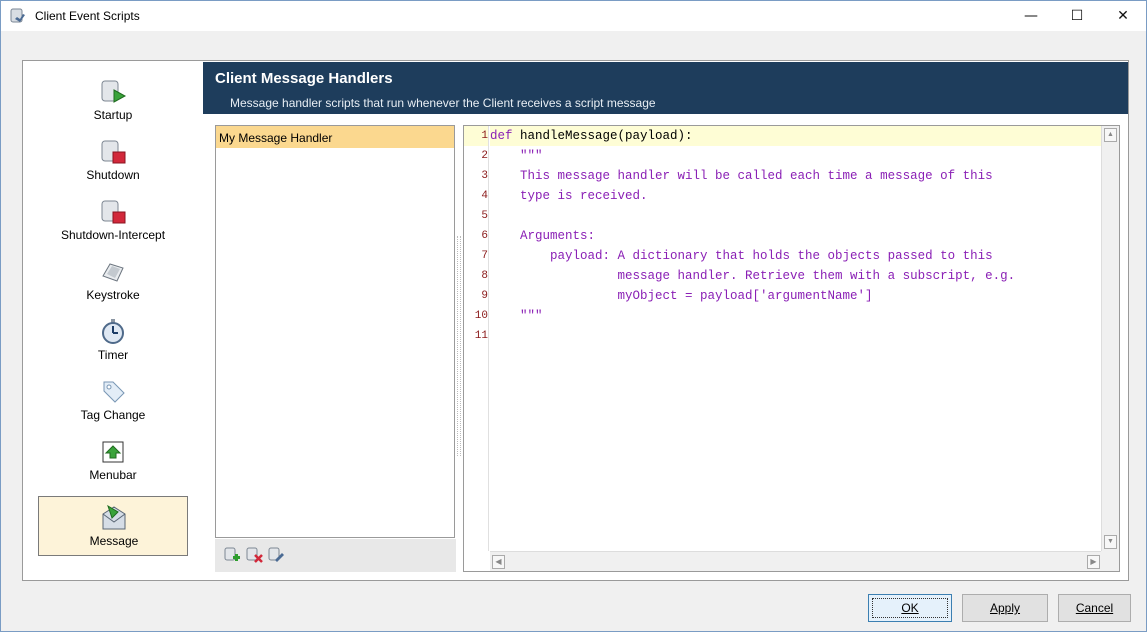 The width and height of the screenshot is (1147, 632). What do you see at coordinates (484, 276) in the screenshot?
I see `line-number: 8` at bounding box center [484, 276].